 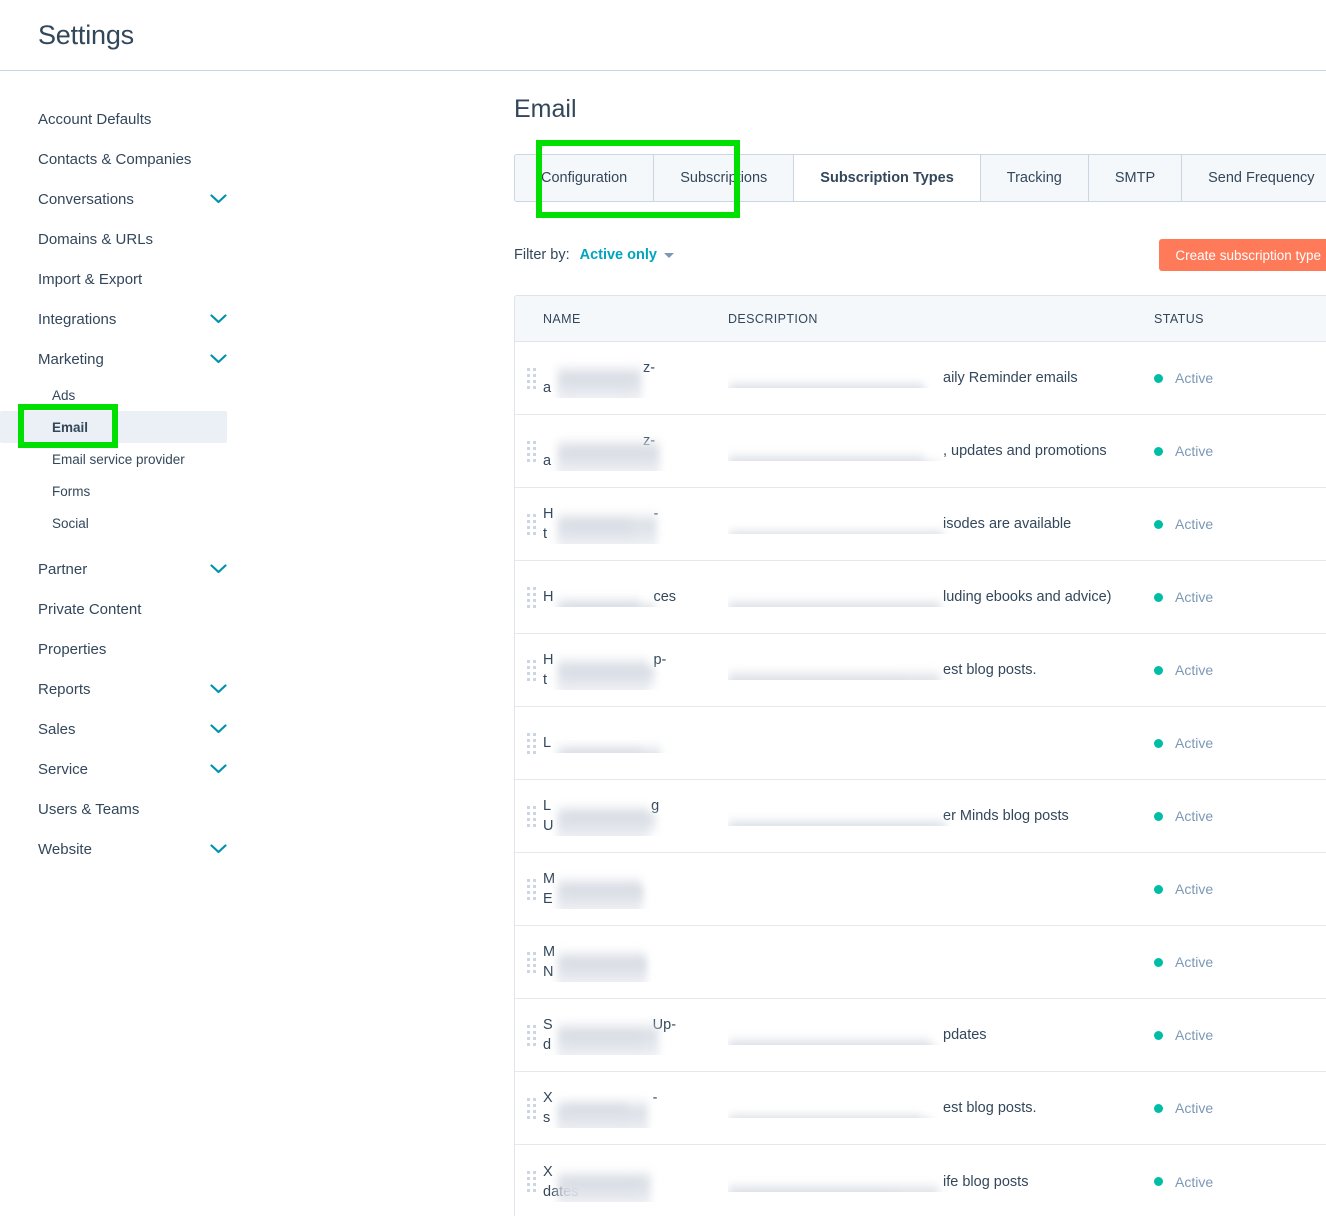 I want to click on sidebar-item-label: Private Content, so click(x=90, y=609).